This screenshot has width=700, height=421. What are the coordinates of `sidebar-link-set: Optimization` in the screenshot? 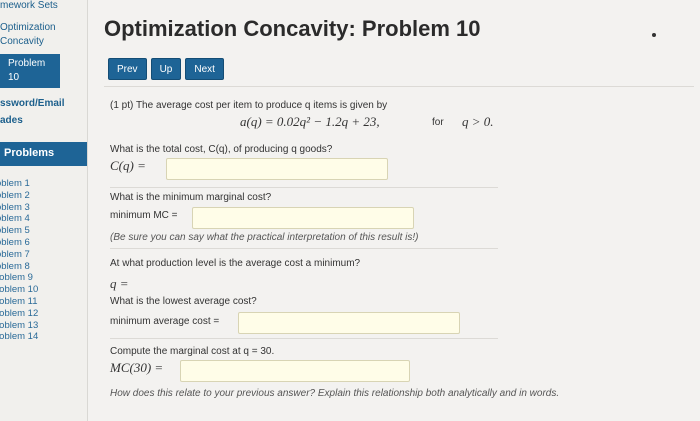 It's located at (28, 27).